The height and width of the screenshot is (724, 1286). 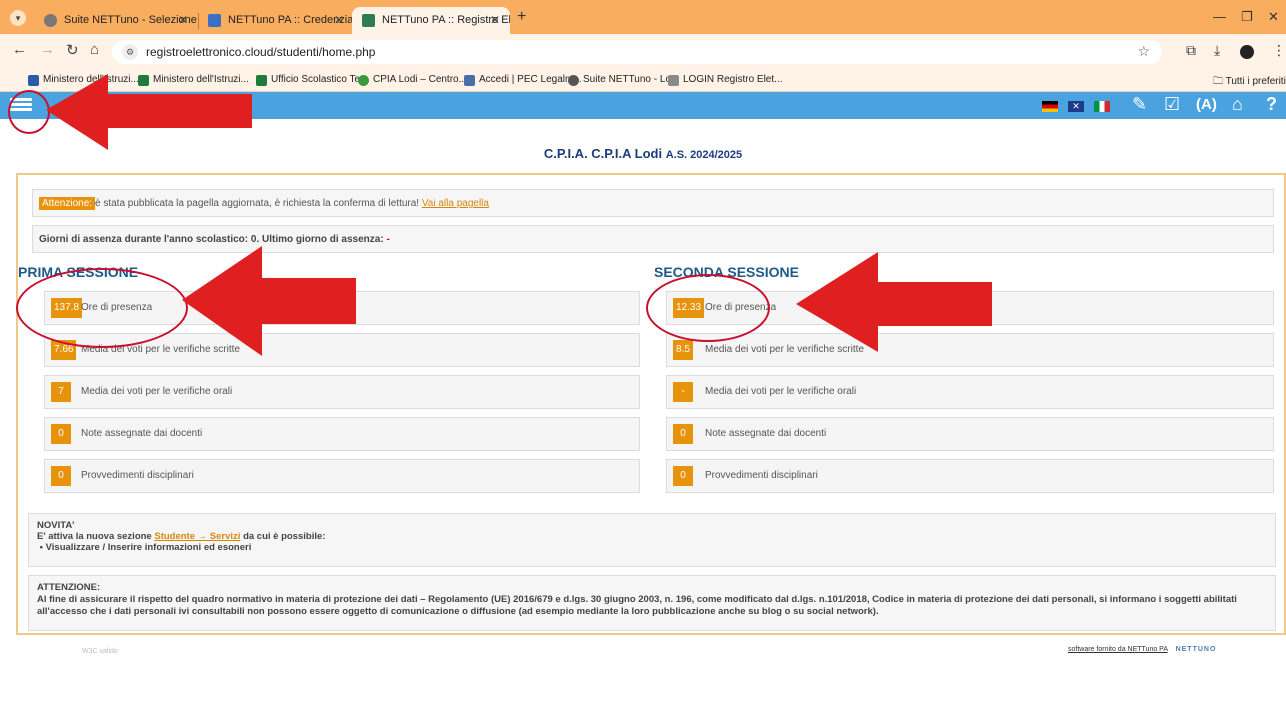 What do you see at coordinates (1206, 104) in the screenshot?
I see `accessibility-icon: (A)` at bounding box center [1206, 104].